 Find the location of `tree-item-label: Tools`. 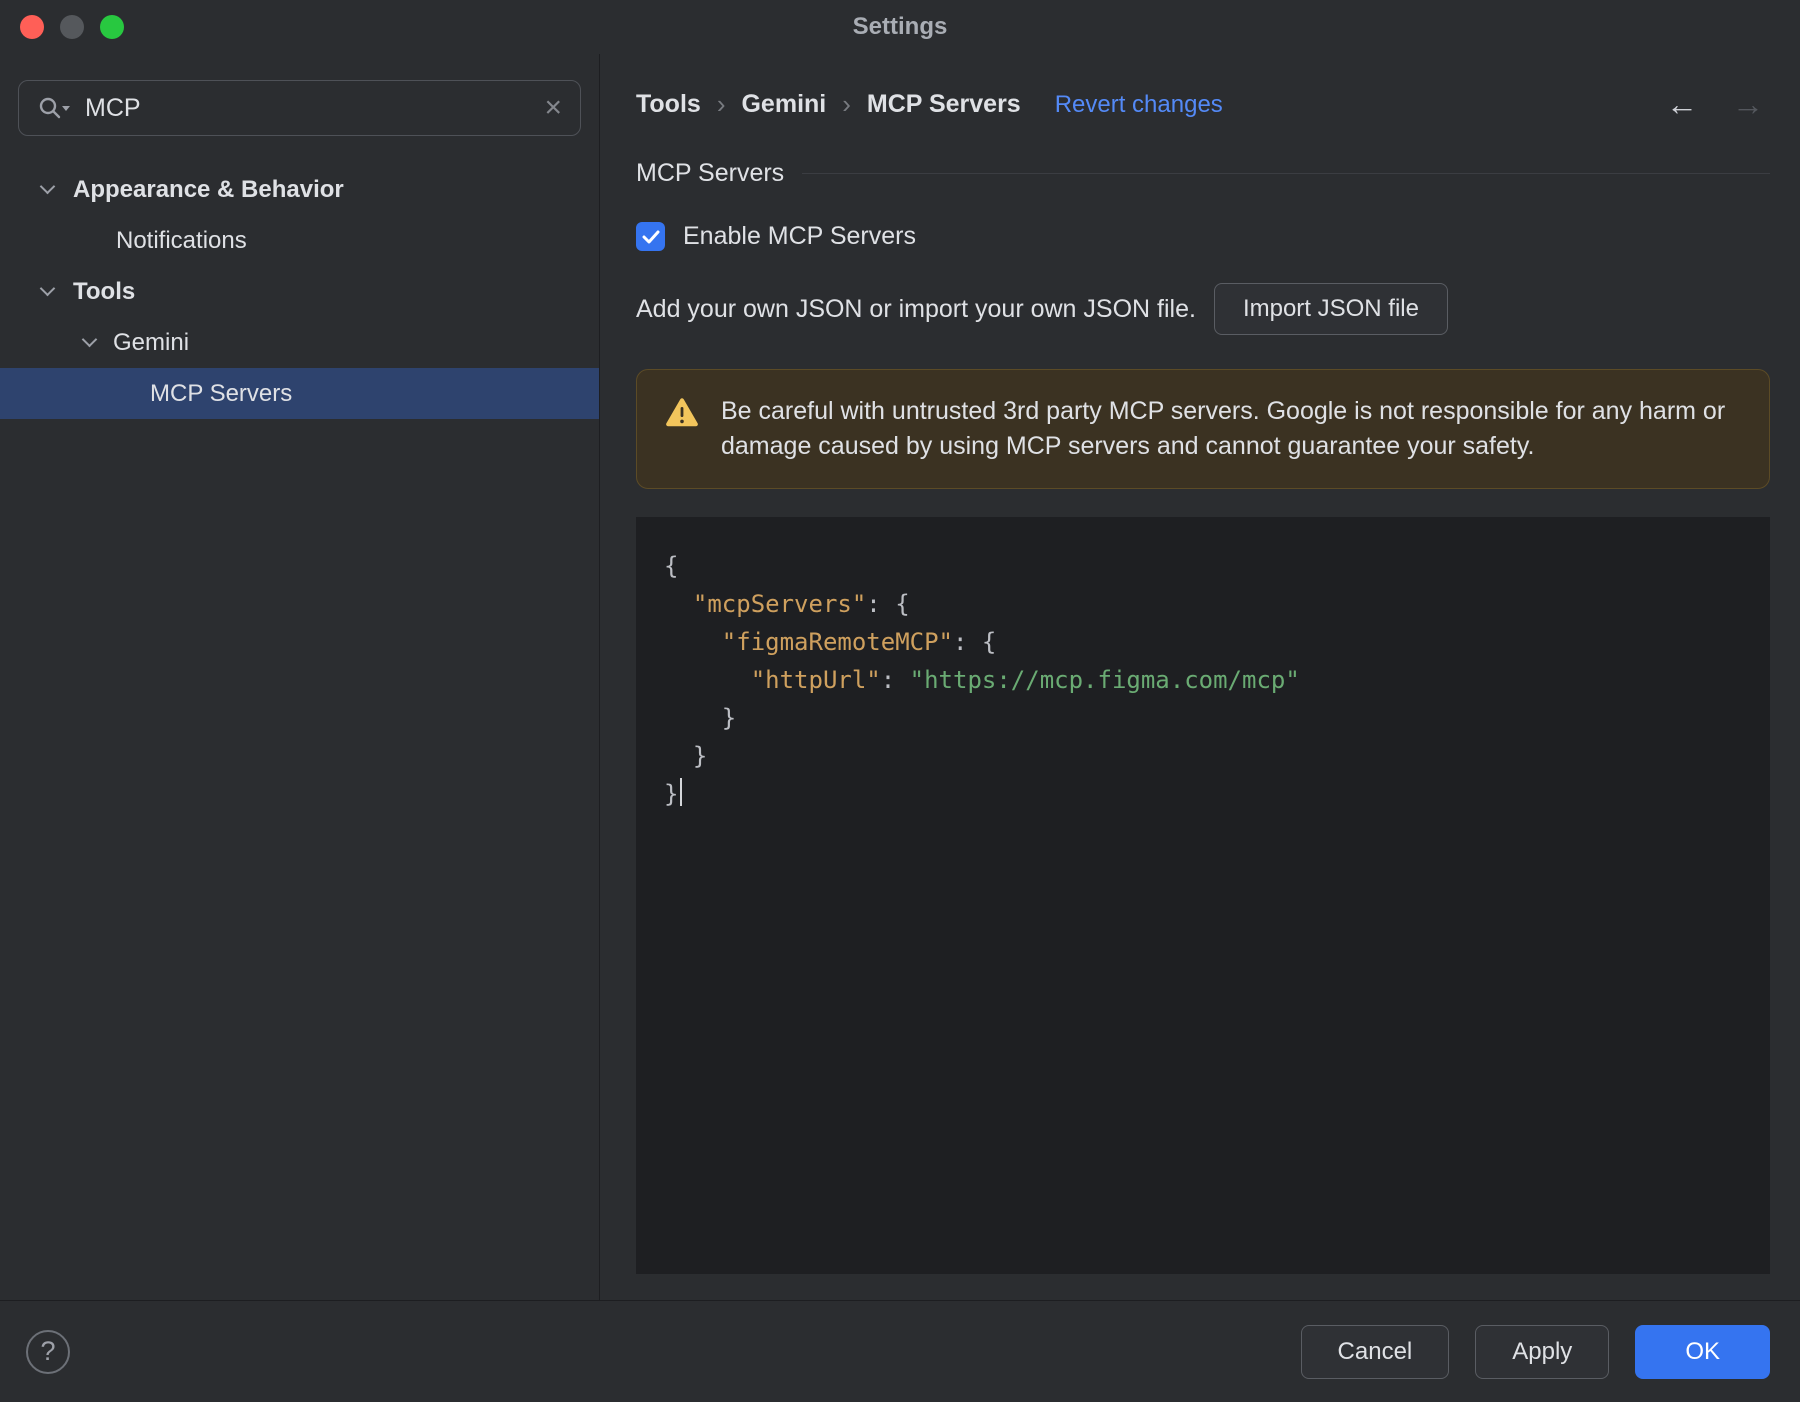

tree-item-label: Tools is located at coordinates (104, 291).